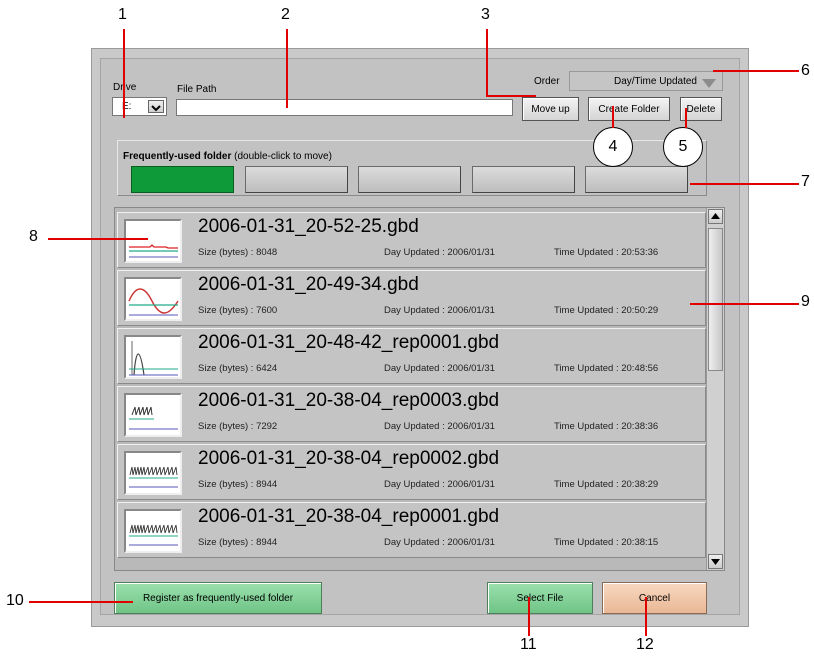 Image resolution: width=814 pixels, height=660 pixels. Describe the element at coordinates (606, 484) in the screenshot. I see `file-time-updated: Time Updated : 20:38:29` at that location.